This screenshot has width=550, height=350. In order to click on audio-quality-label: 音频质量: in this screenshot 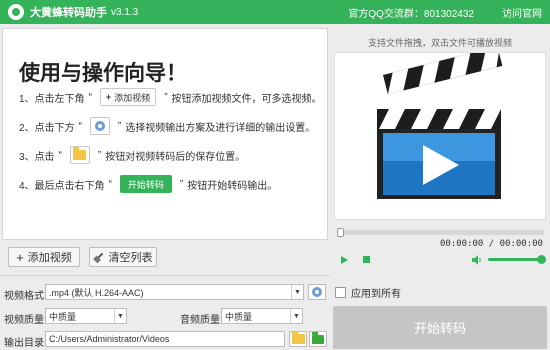, I will do `click(201, 320)`.